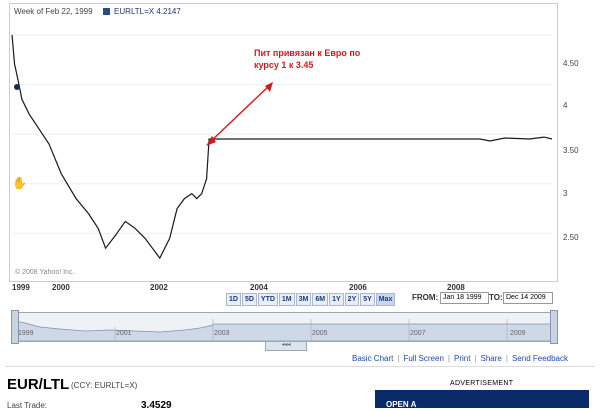 The image size is (600, 411). What do you see at coordinates (286, 346) in the screenshot?
I see `navigator-grip: ◂◂◂` at bounding box center [286, 346].